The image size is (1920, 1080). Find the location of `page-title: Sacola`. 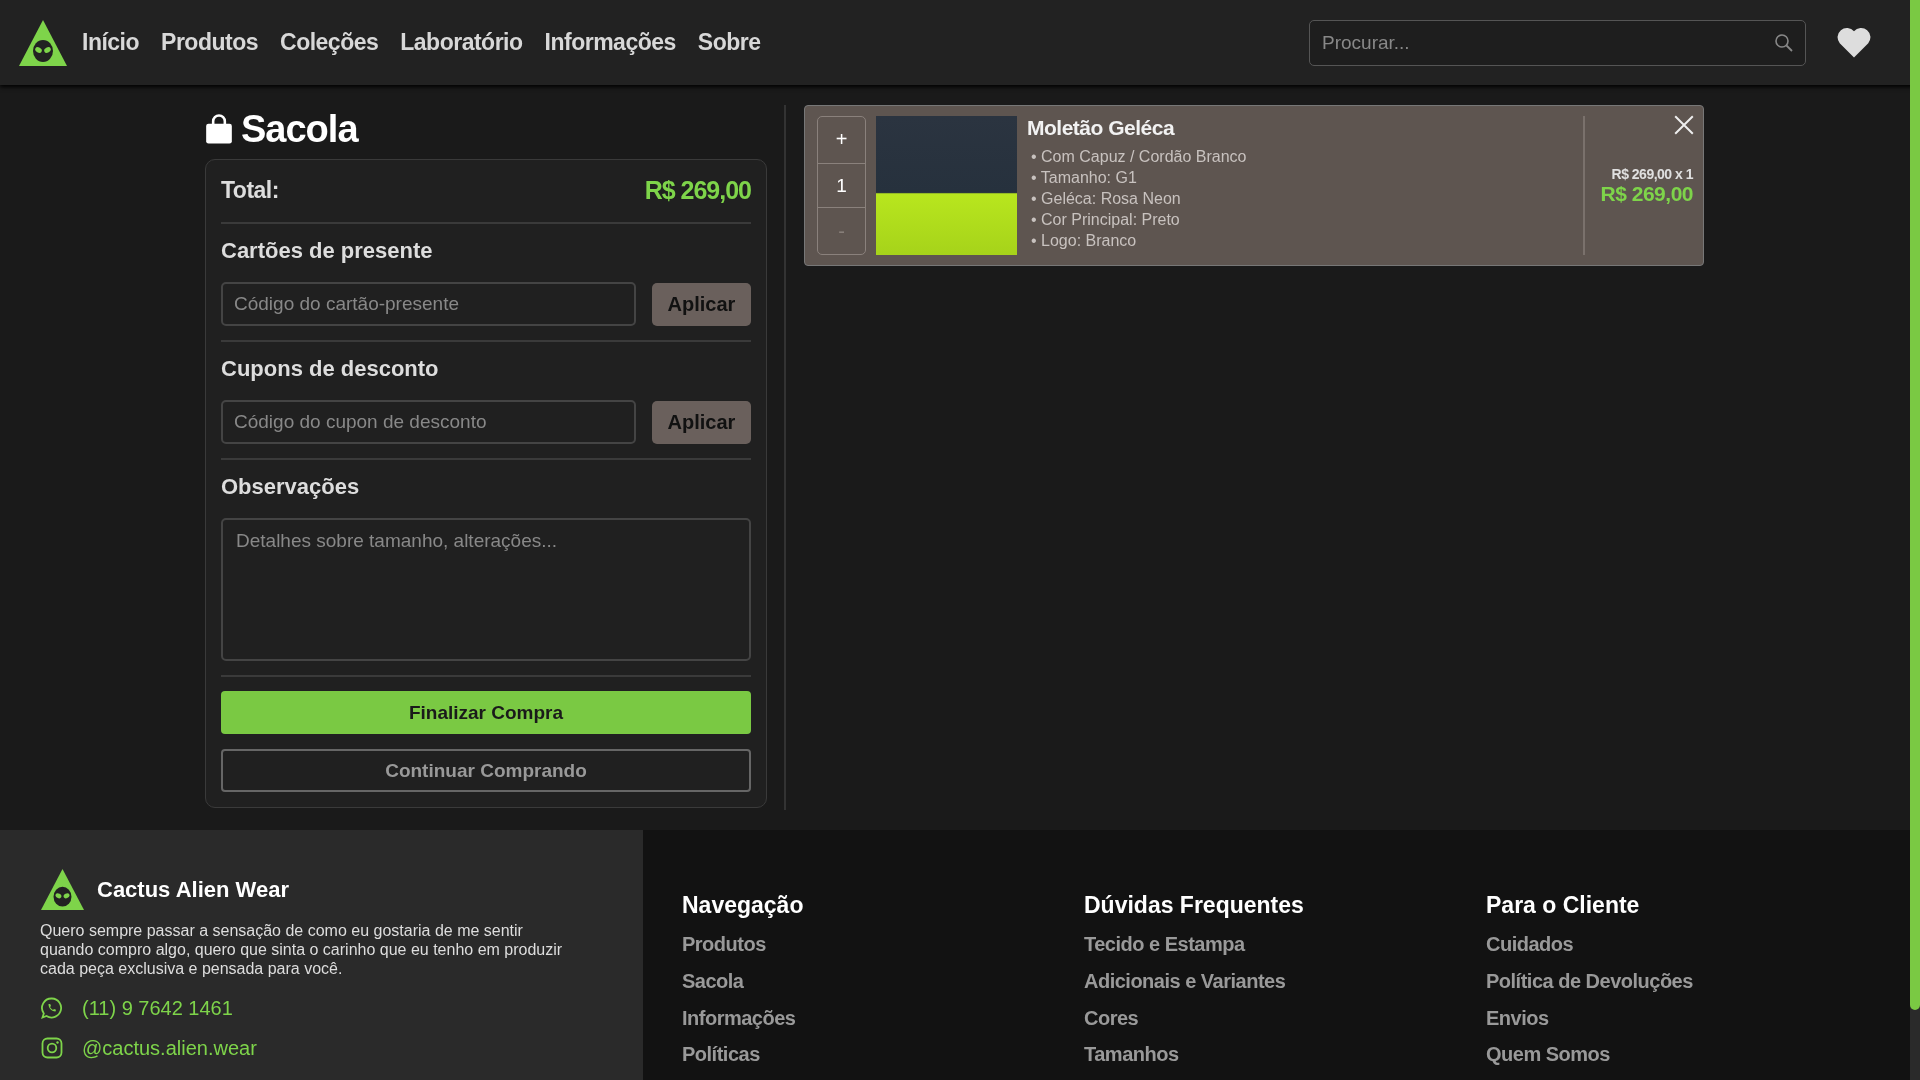

page-title: Sacola is located at coordinates (299, 129).